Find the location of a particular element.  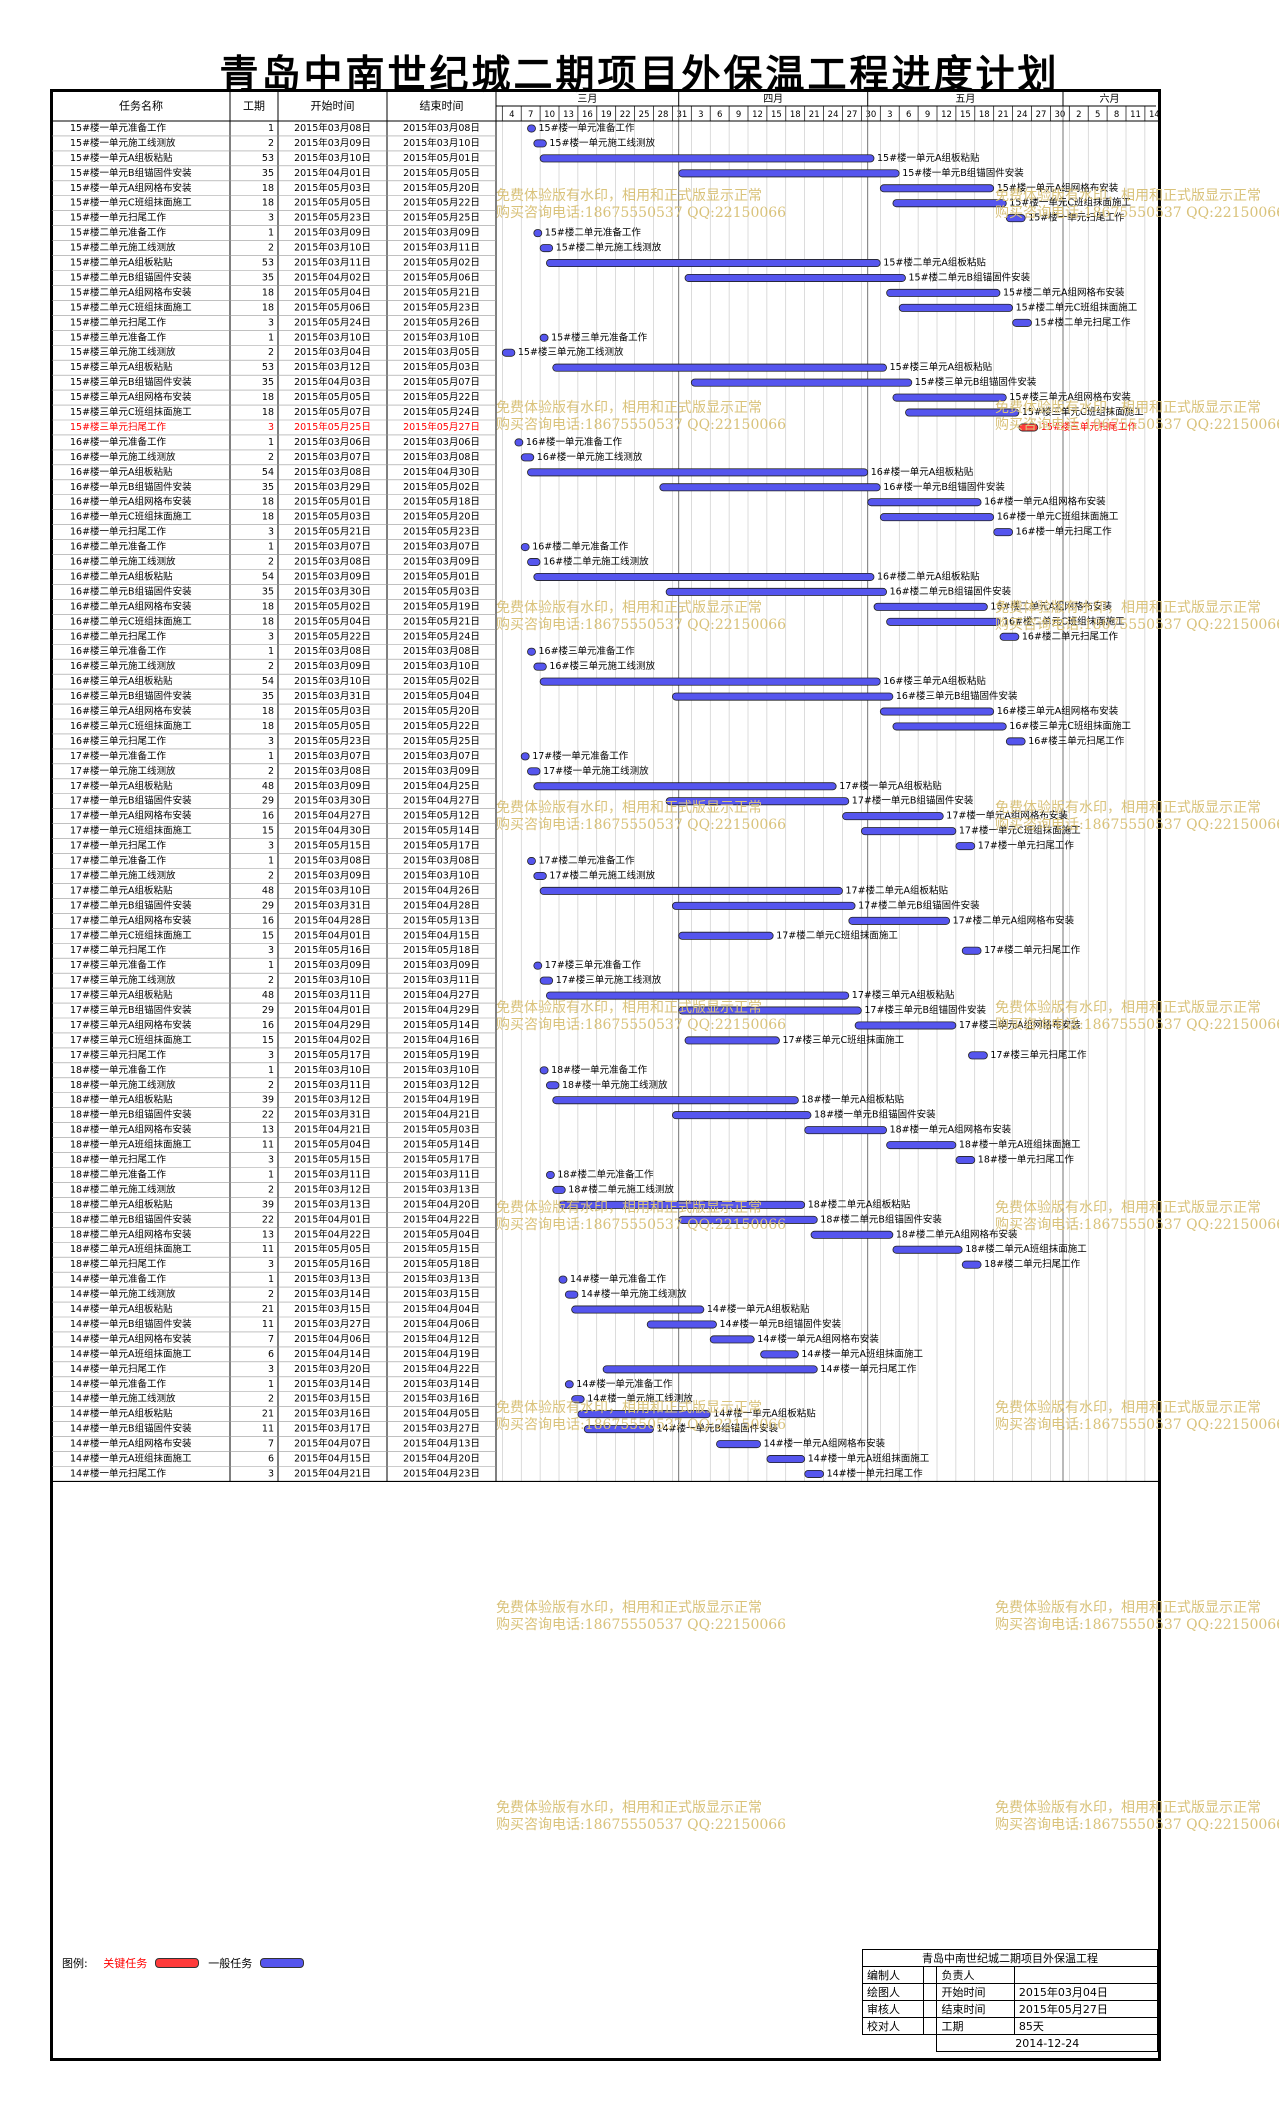

task-duration: 16 is located at coordinates (268, 920).